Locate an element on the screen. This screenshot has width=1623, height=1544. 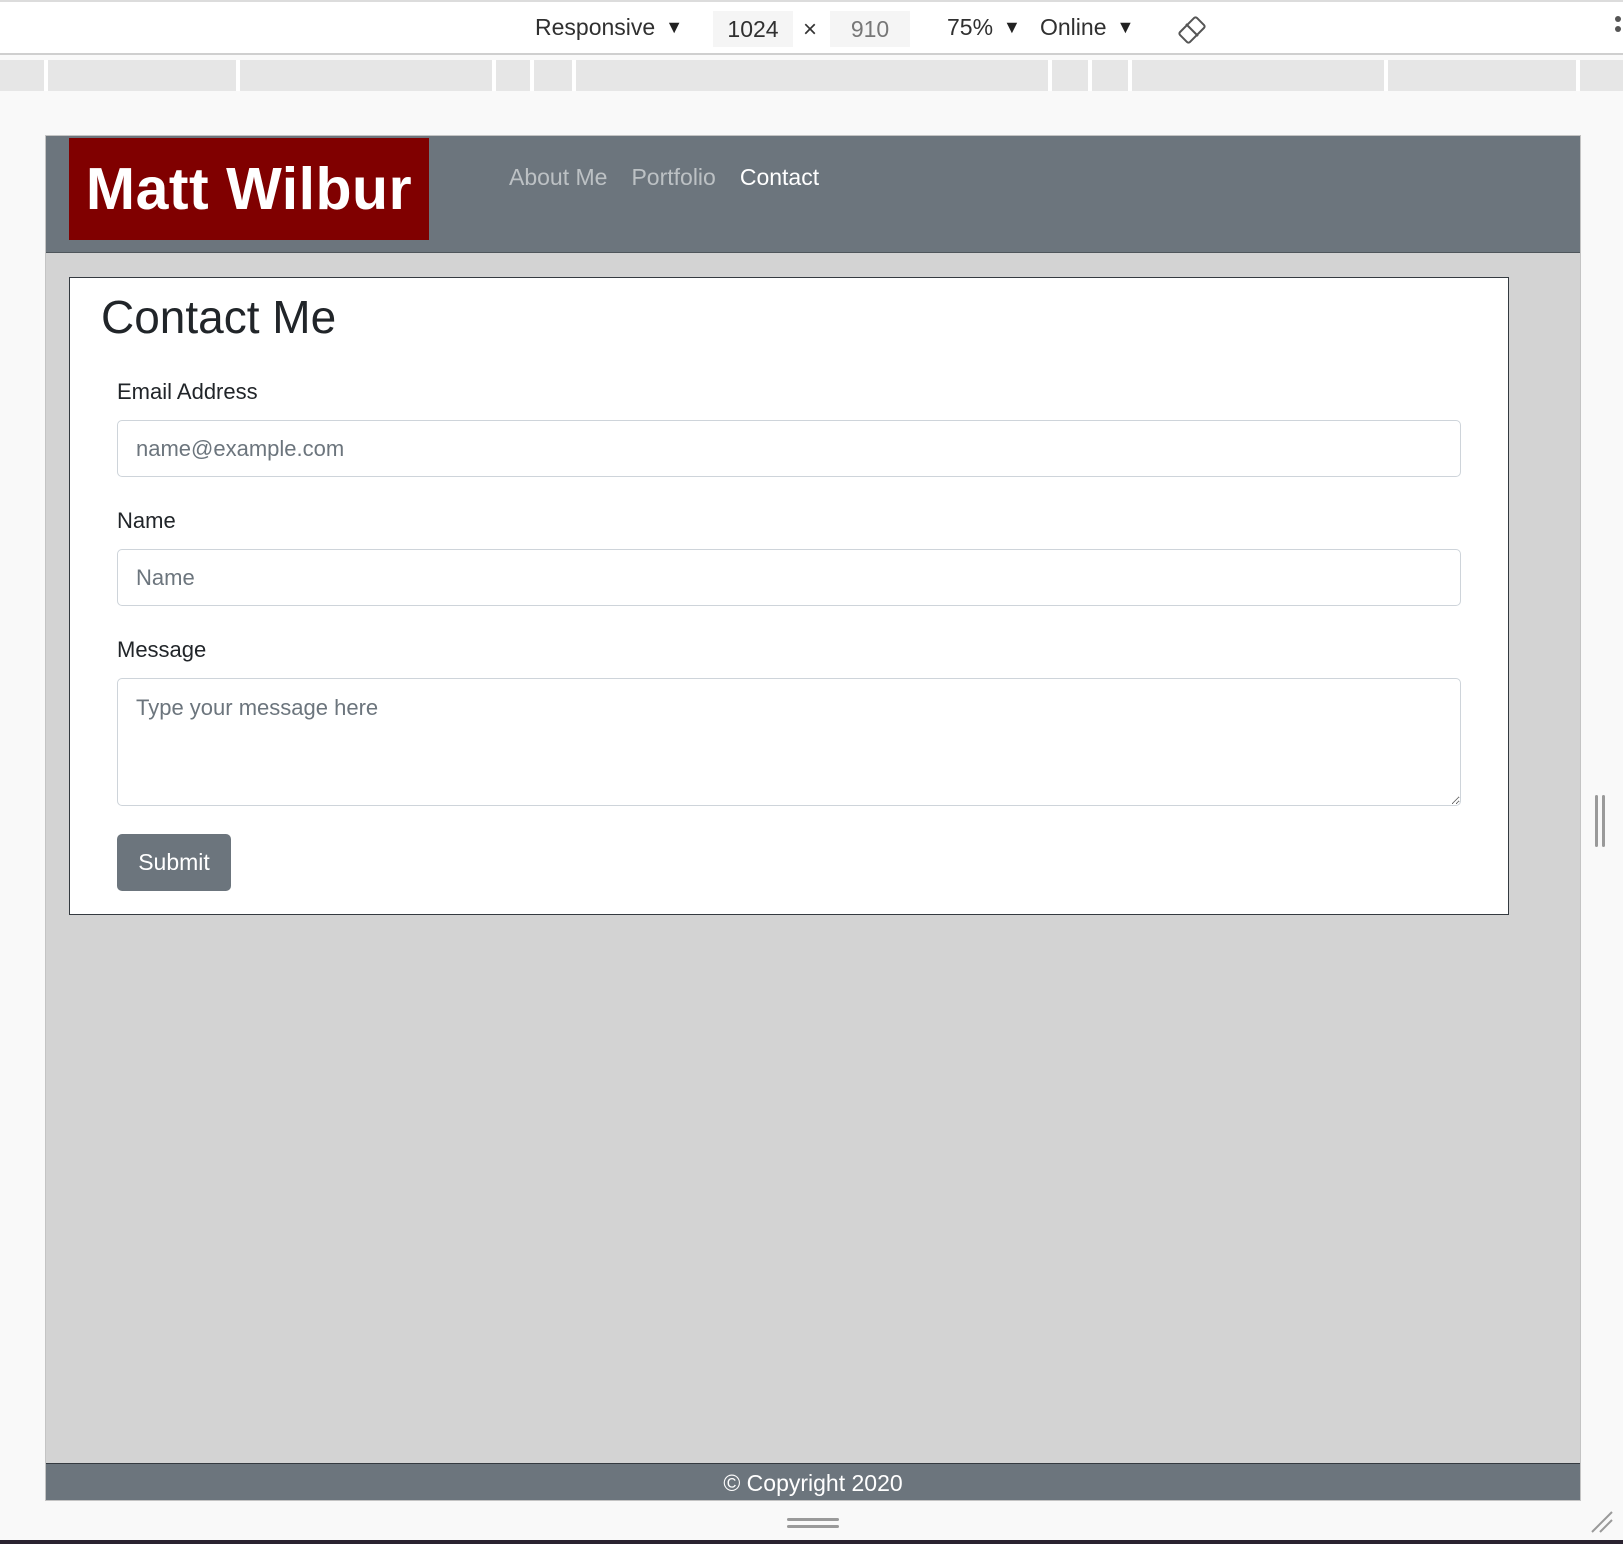
copyright-text: © Copyright 2020 is located at coordinates (813, 1482).